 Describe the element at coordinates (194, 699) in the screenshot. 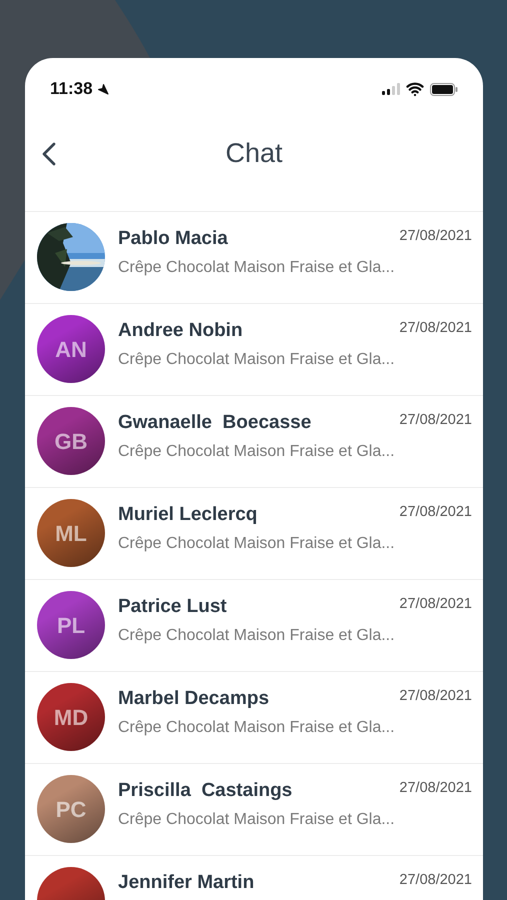

I see `contact-name: Marbel Decamps` at that location.